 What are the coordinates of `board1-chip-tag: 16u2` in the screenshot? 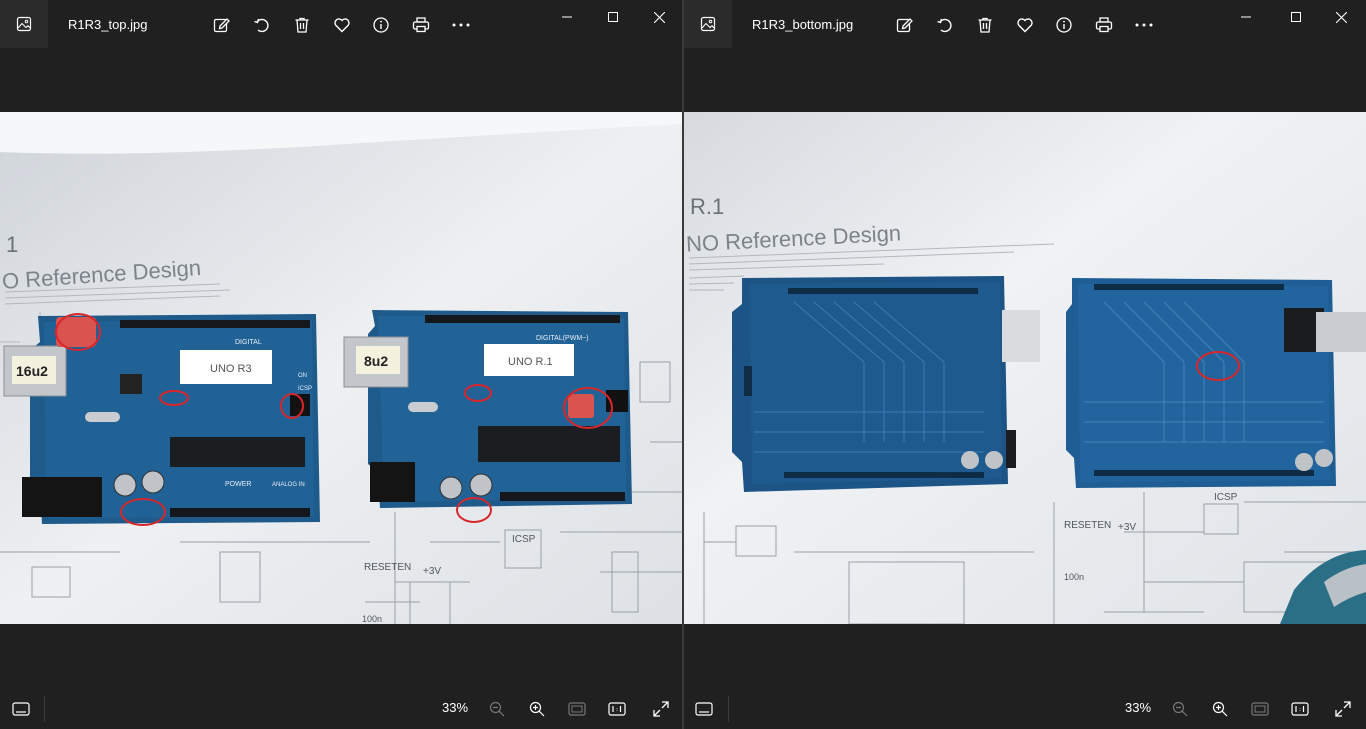 It's located at (32, 371).